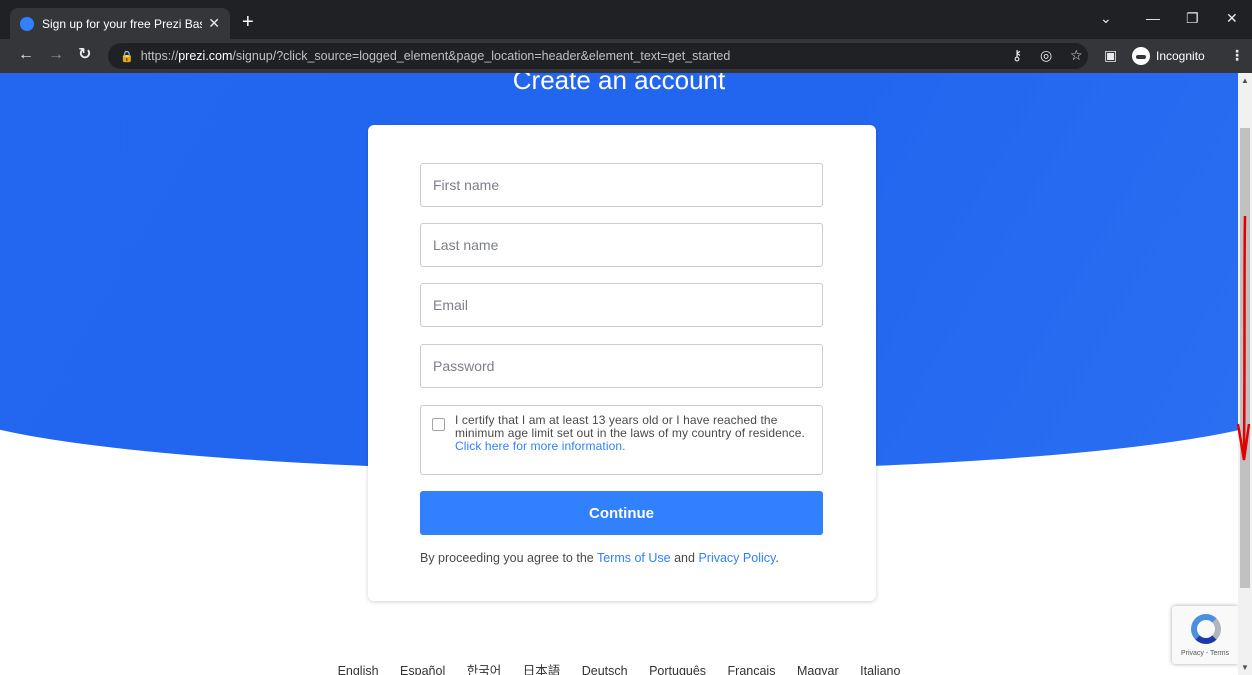 The height and width of the screenshot is (675, 1252). Describe the element at coordinates (27, 23) in the screenshot. I see `prezi-favicon-icon` at that location.